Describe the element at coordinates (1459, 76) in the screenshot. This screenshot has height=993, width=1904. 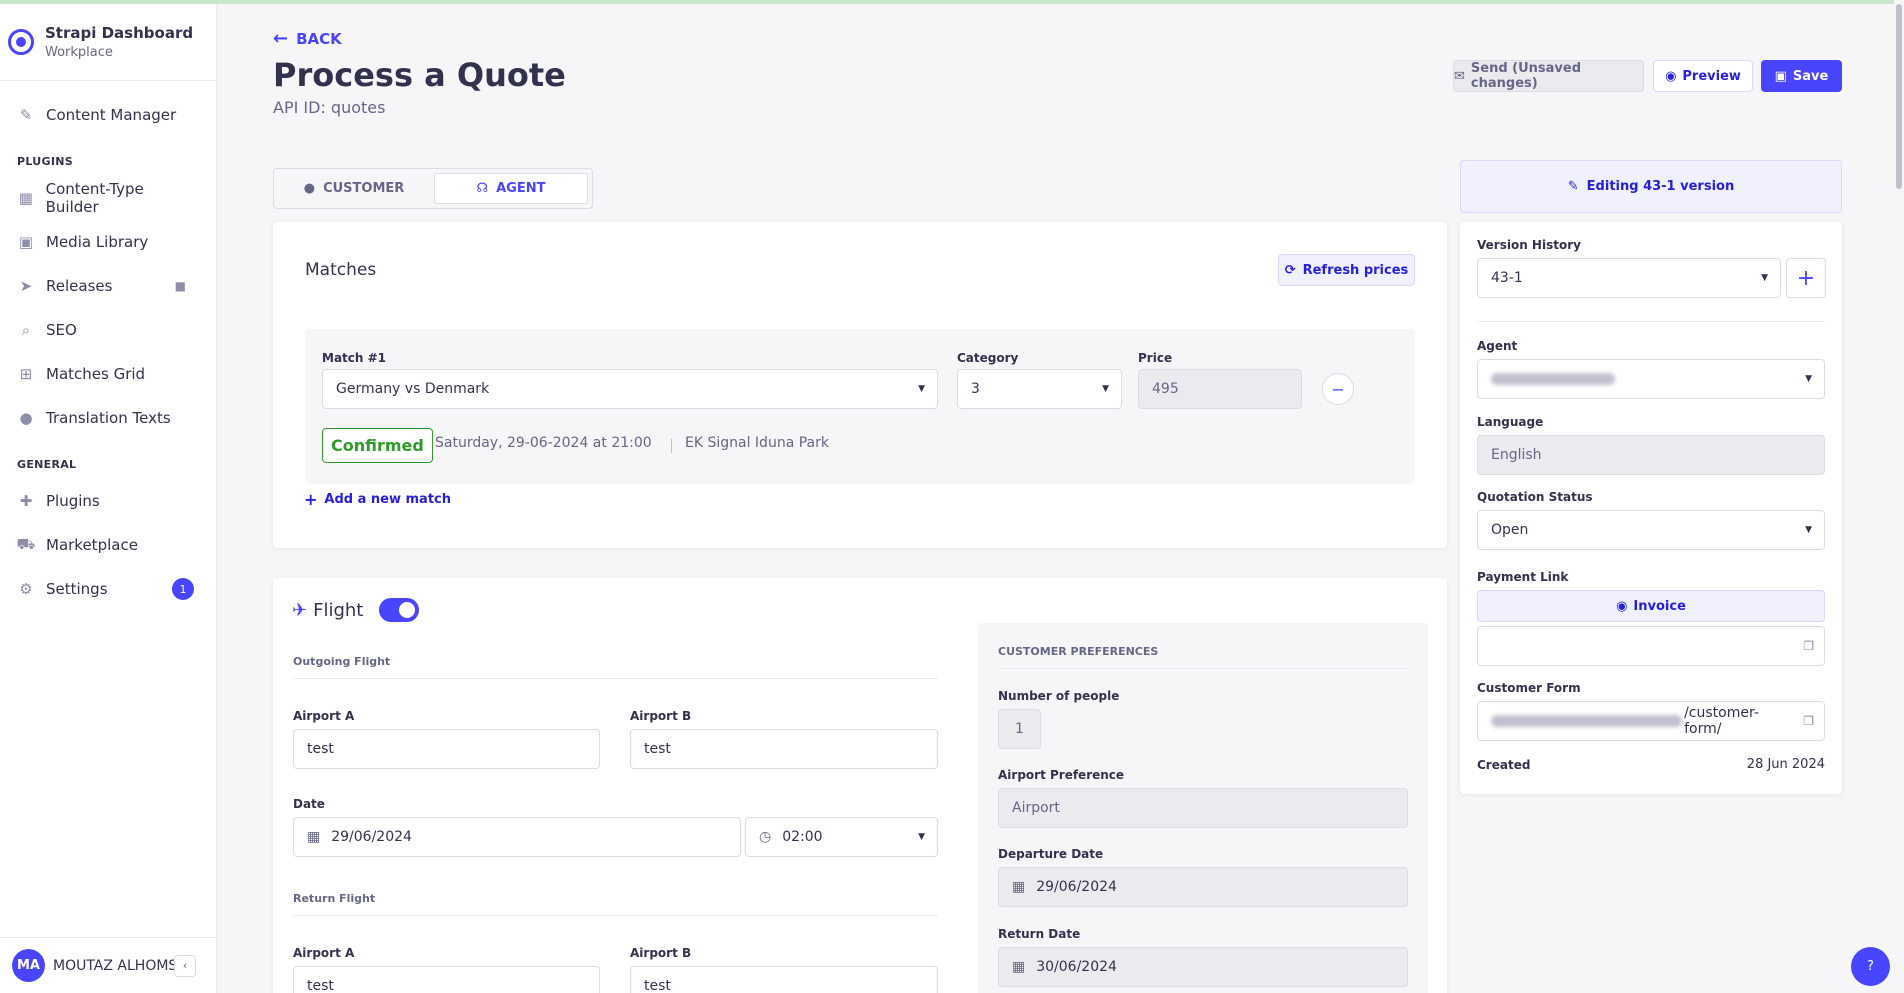
I see `envelope-icon: ✉` at that location.